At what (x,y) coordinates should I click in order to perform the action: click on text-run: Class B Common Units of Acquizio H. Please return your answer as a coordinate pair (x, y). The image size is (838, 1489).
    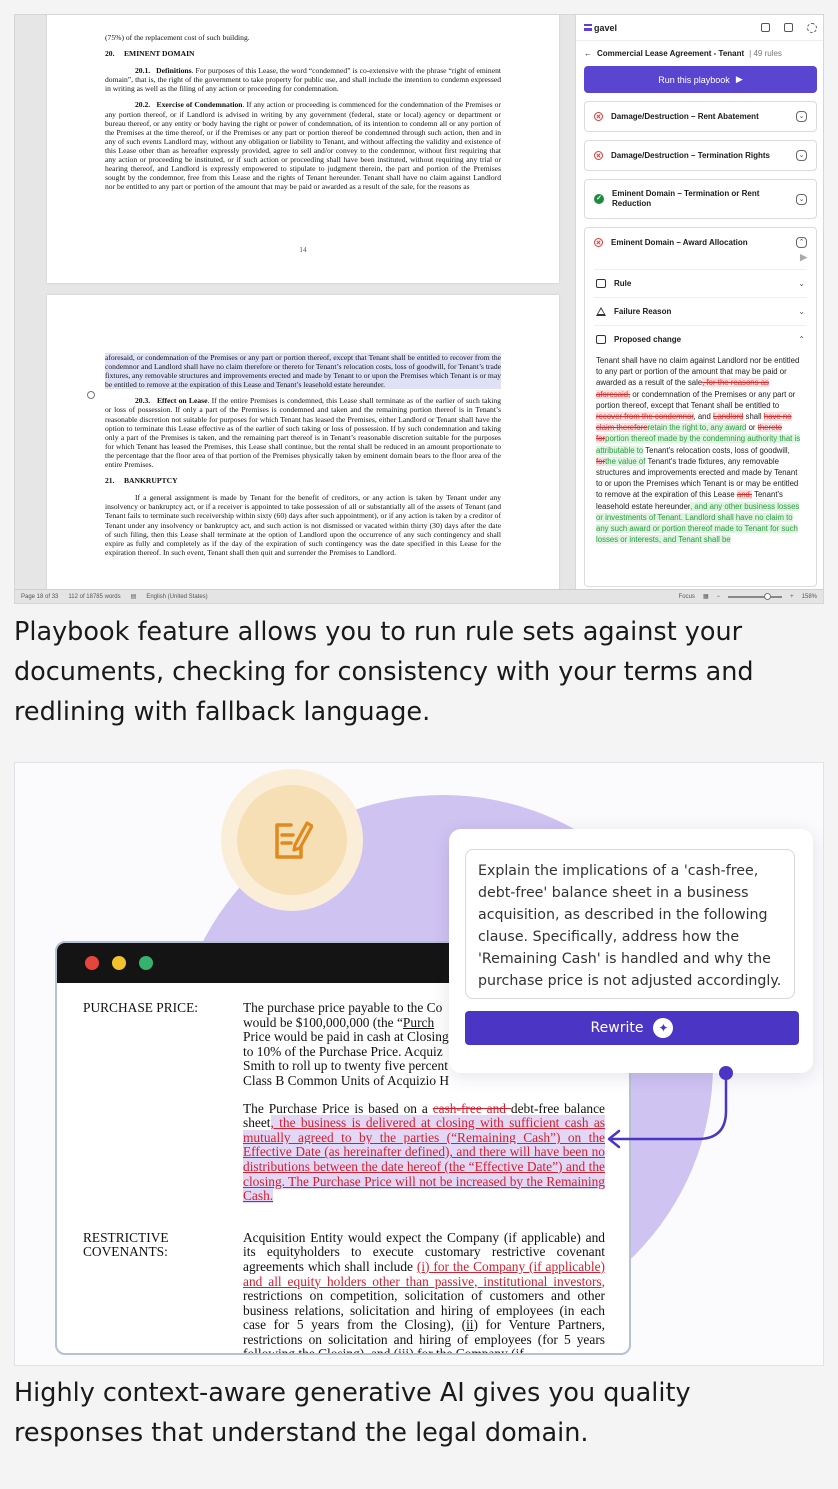
    Looking at the image, I should click on (346, 1080).